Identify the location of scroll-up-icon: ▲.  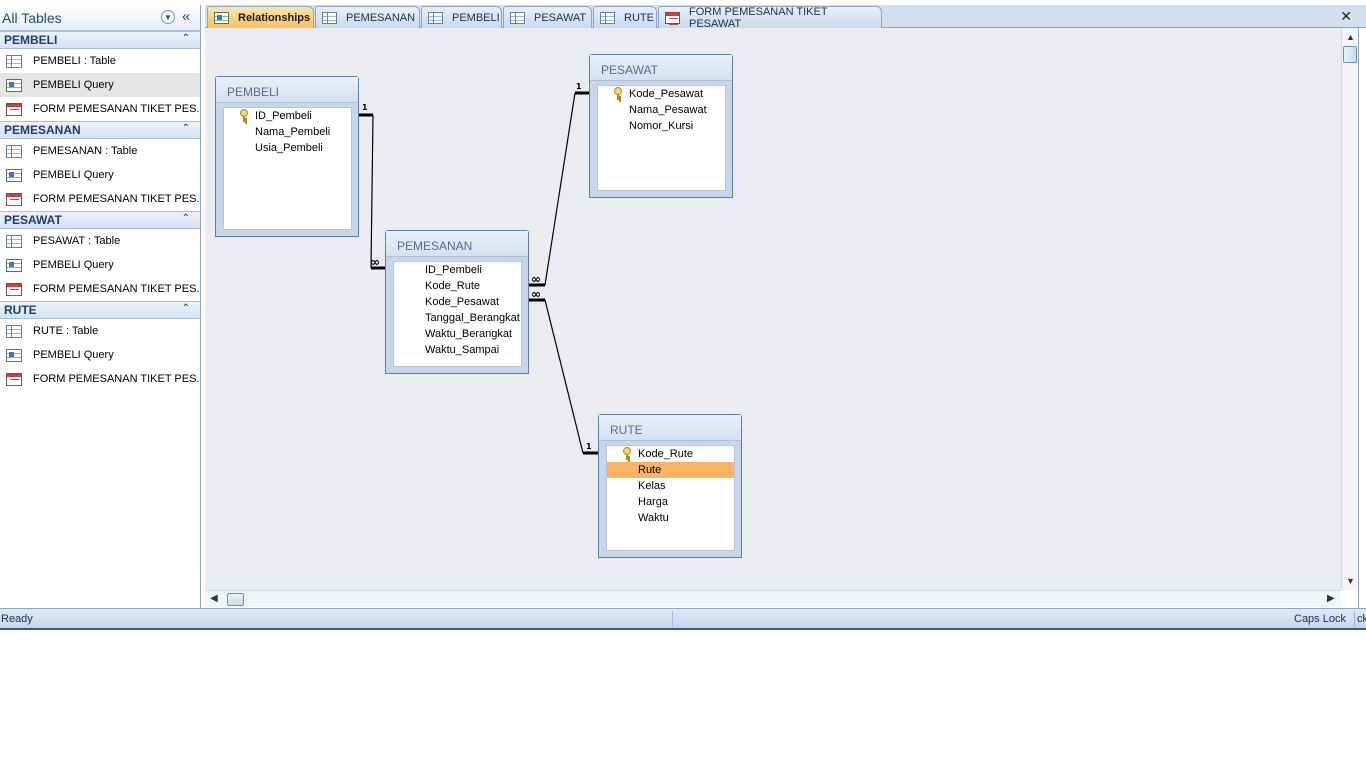
(1350, 37).